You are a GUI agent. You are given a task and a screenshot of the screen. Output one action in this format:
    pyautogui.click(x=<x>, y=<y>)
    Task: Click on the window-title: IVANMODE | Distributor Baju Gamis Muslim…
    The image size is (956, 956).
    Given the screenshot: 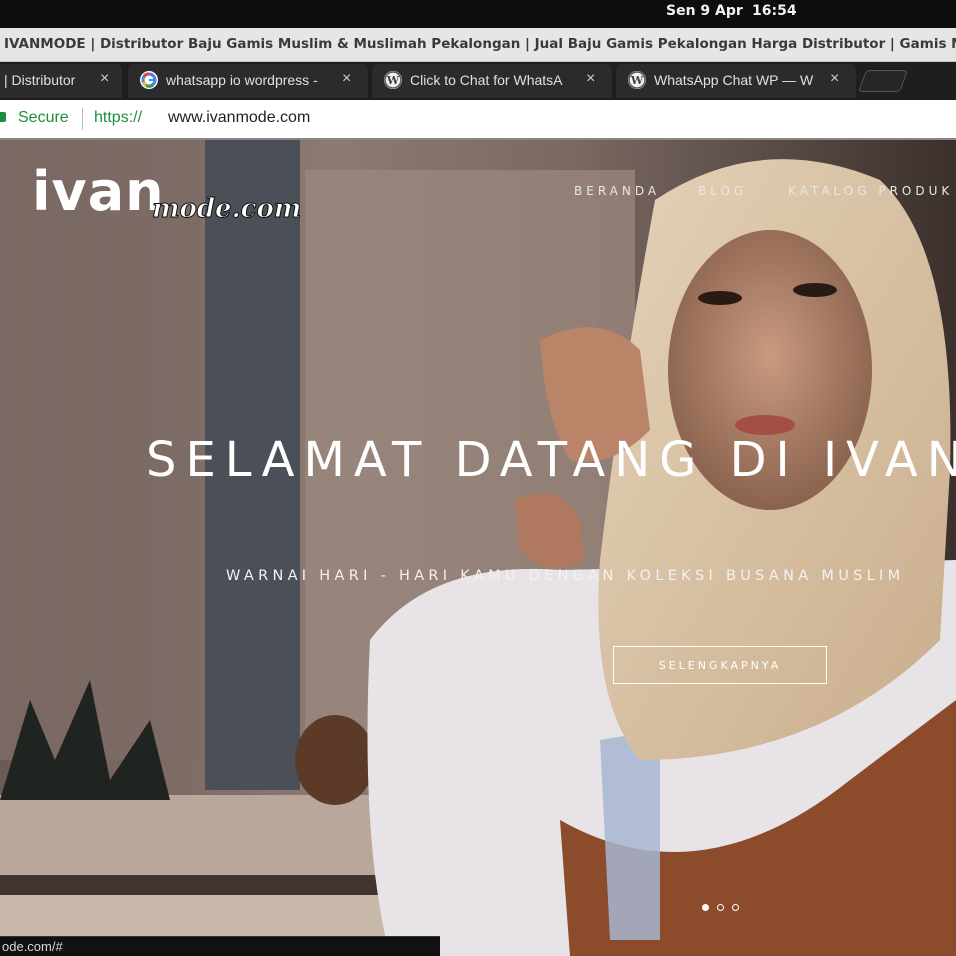 What is the action you would take?
    pyautogui.click(x=480, y=44)
    